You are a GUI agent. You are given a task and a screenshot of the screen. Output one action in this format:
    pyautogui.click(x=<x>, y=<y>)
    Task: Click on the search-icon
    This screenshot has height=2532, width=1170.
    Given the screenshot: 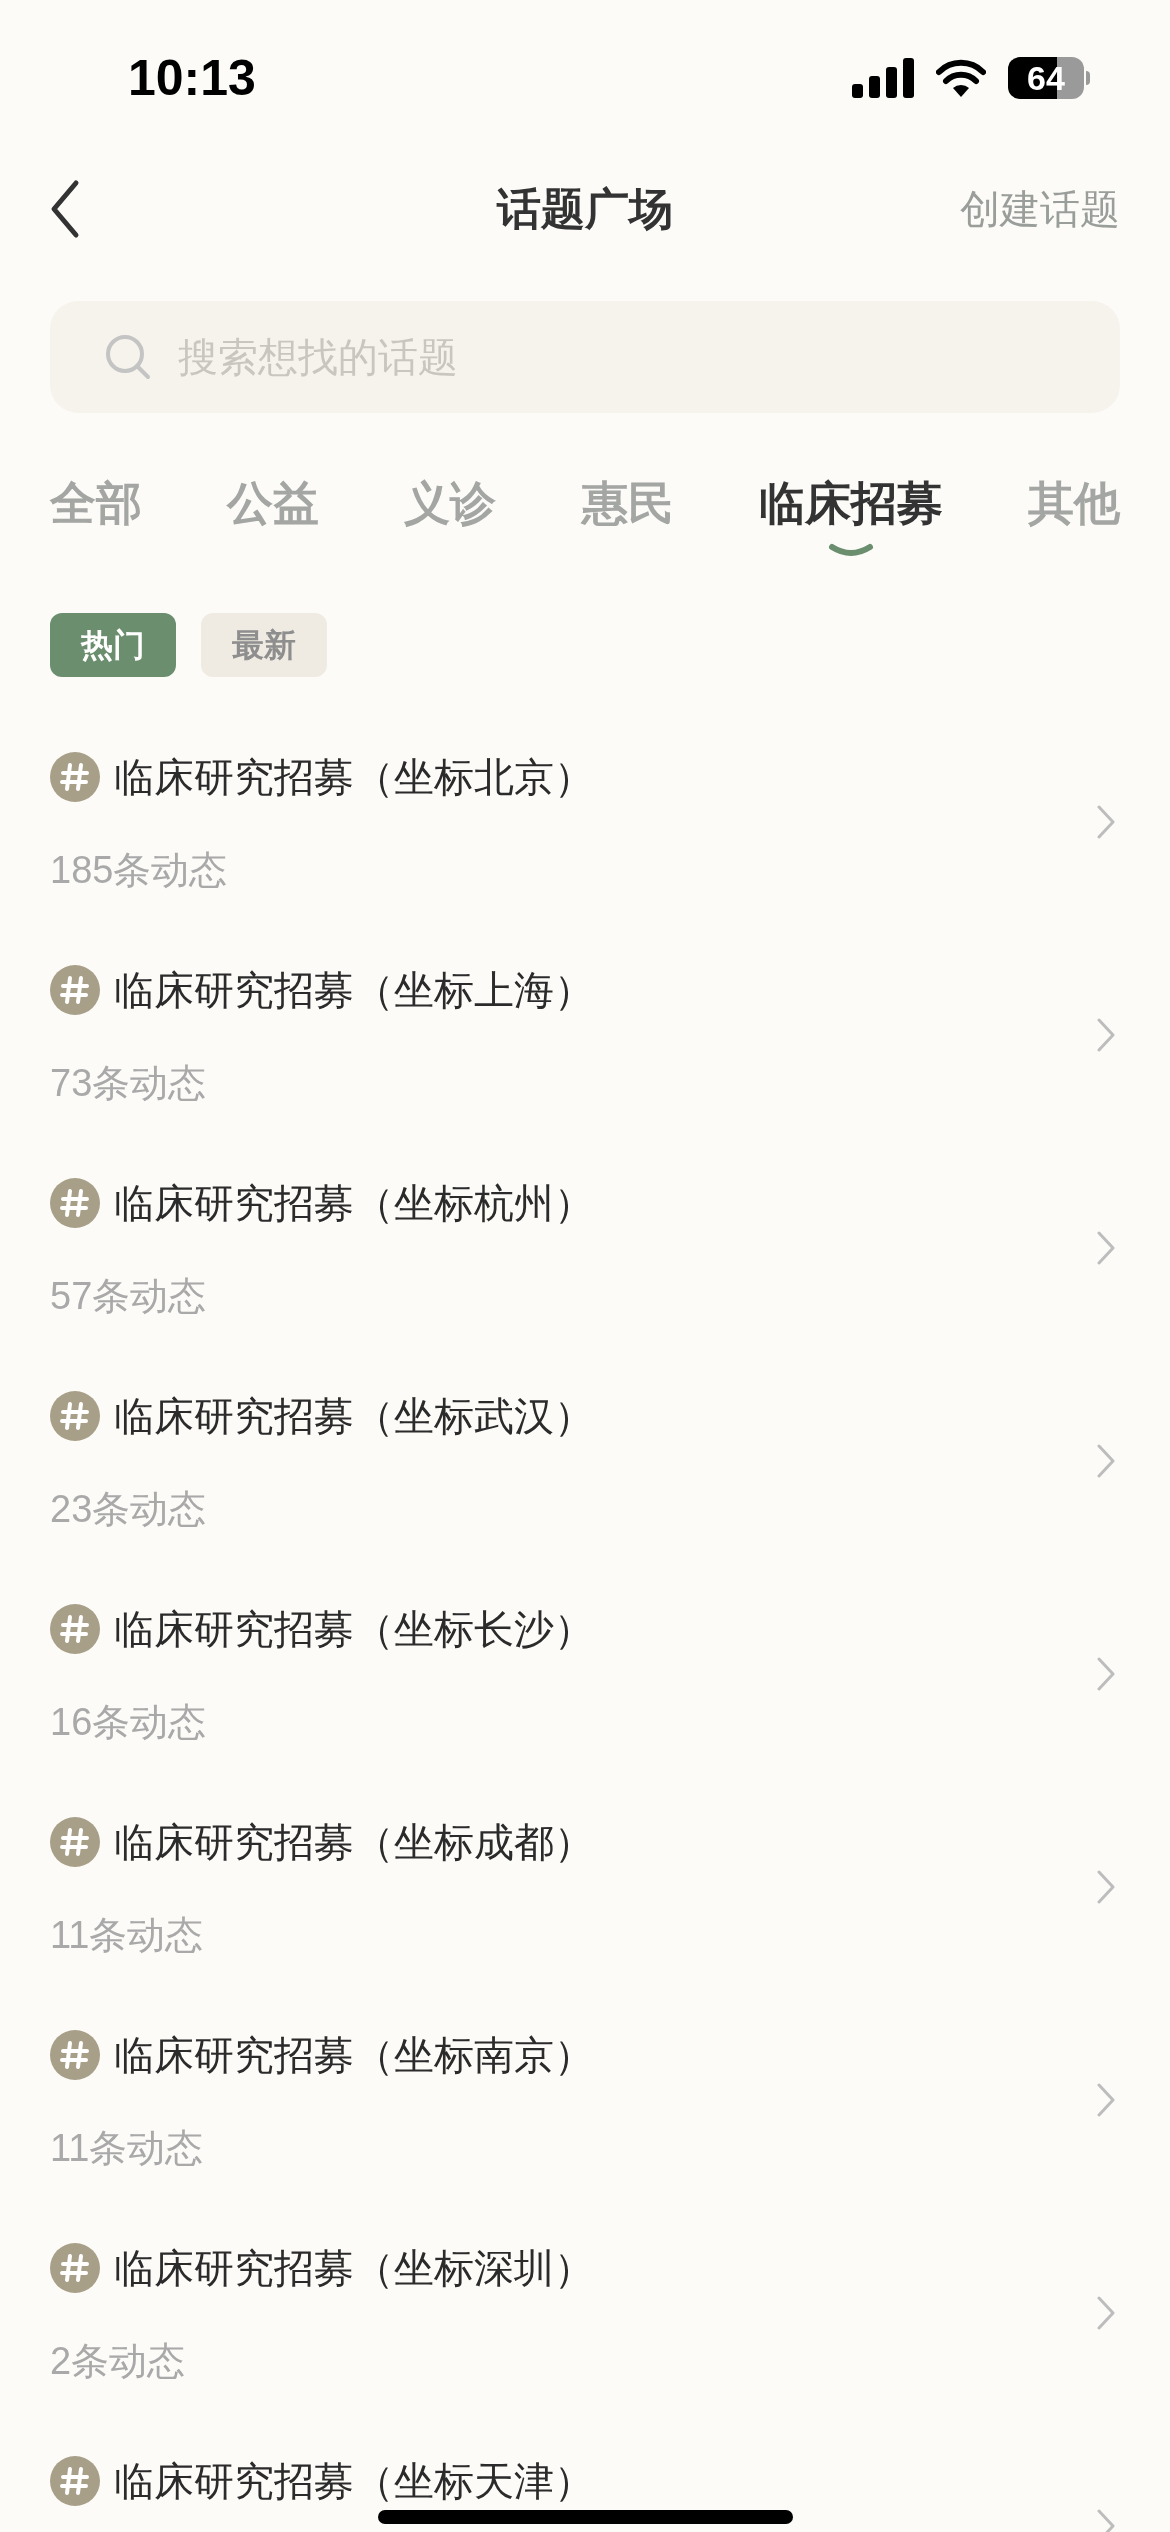 What is the action you would take?
    pyautogui.click(x=128, y=357)
    